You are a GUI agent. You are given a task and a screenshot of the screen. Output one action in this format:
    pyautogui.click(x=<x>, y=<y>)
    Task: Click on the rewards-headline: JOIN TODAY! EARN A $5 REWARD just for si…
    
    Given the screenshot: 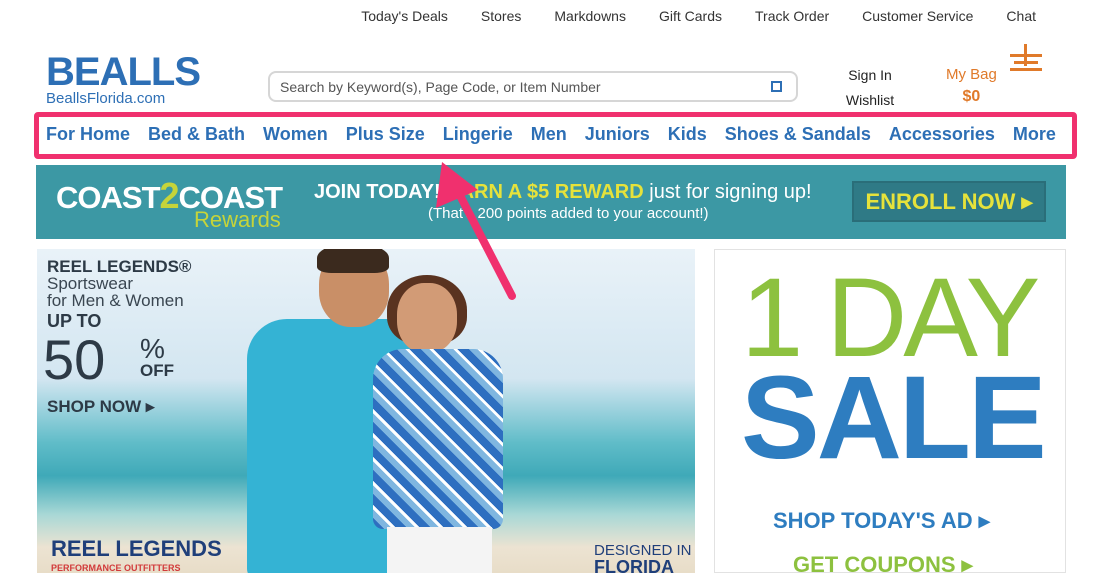 What is the action you would take?
    pyautogui.click(x=563, y=192)
    